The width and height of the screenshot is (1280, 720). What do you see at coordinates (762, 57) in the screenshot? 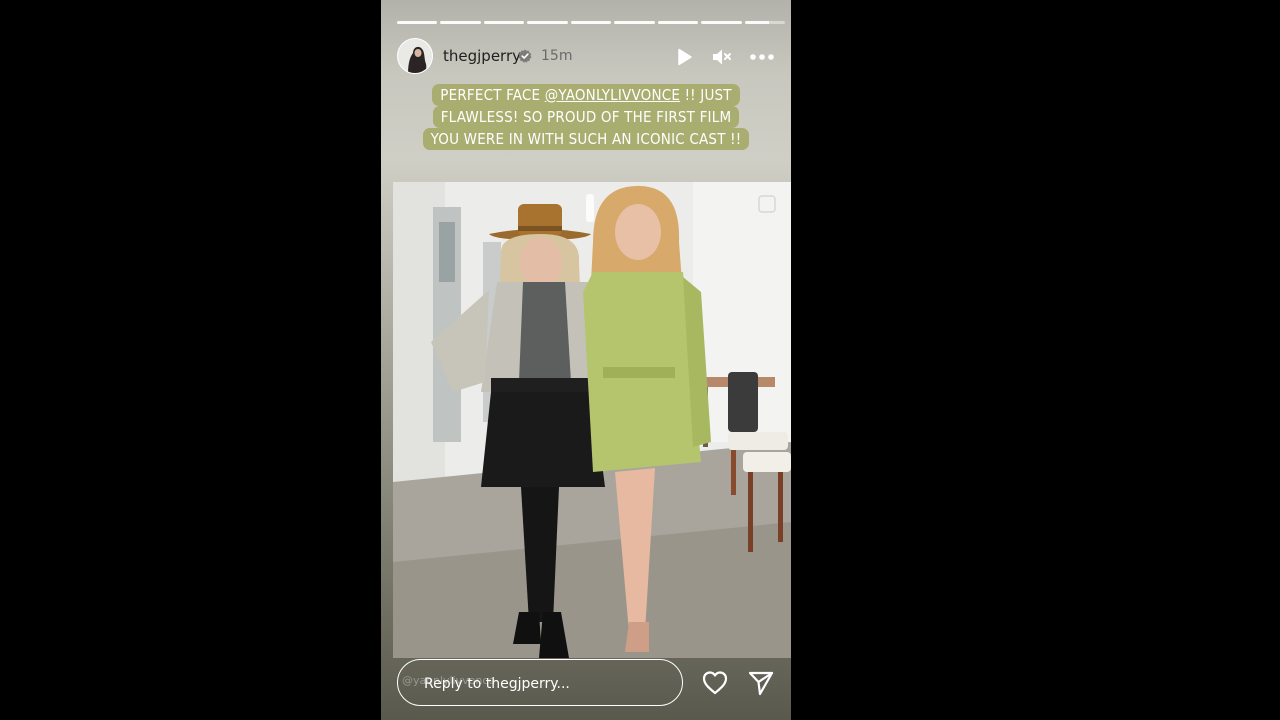
I see `more-icon` at bounding box center [762, 57].